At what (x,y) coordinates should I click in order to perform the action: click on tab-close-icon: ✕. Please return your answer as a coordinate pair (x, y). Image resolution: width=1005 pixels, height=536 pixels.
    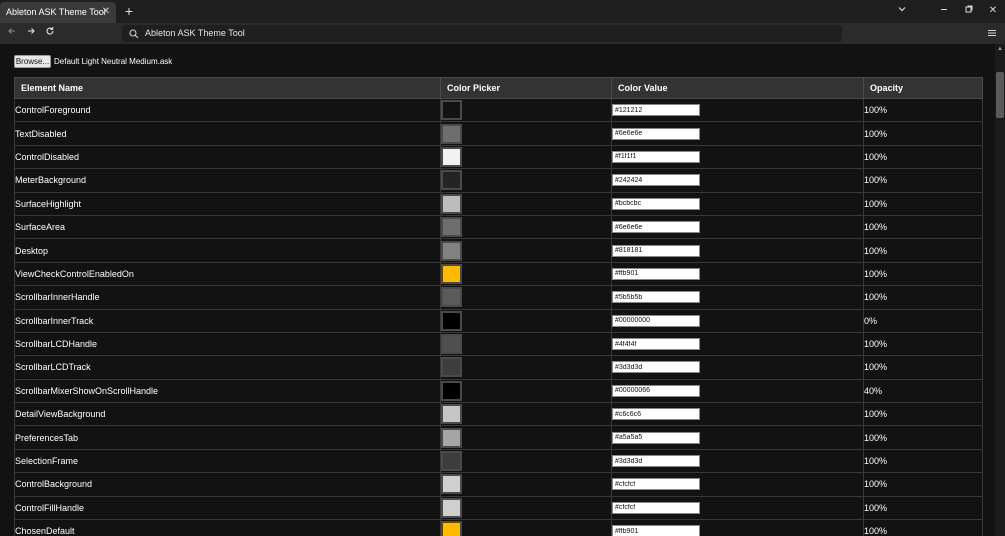
    Looking at the image, I should click on (106, 12).